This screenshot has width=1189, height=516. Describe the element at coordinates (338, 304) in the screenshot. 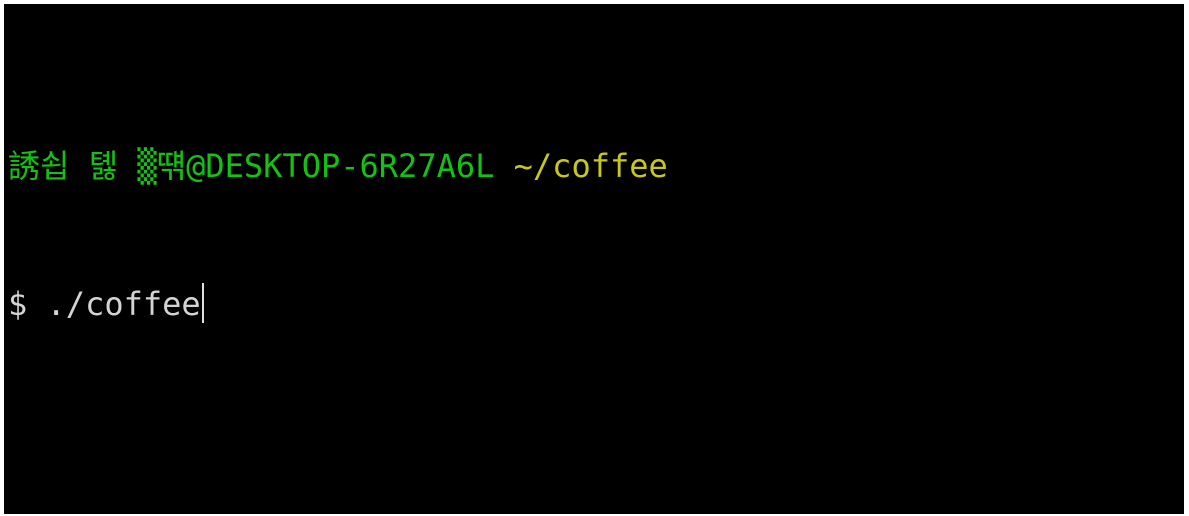

I see `command-line: $ ./coffee` at that location.